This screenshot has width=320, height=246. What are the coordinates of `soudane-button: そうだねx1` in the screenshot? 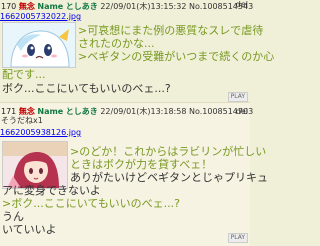 It's located at (22, 121).